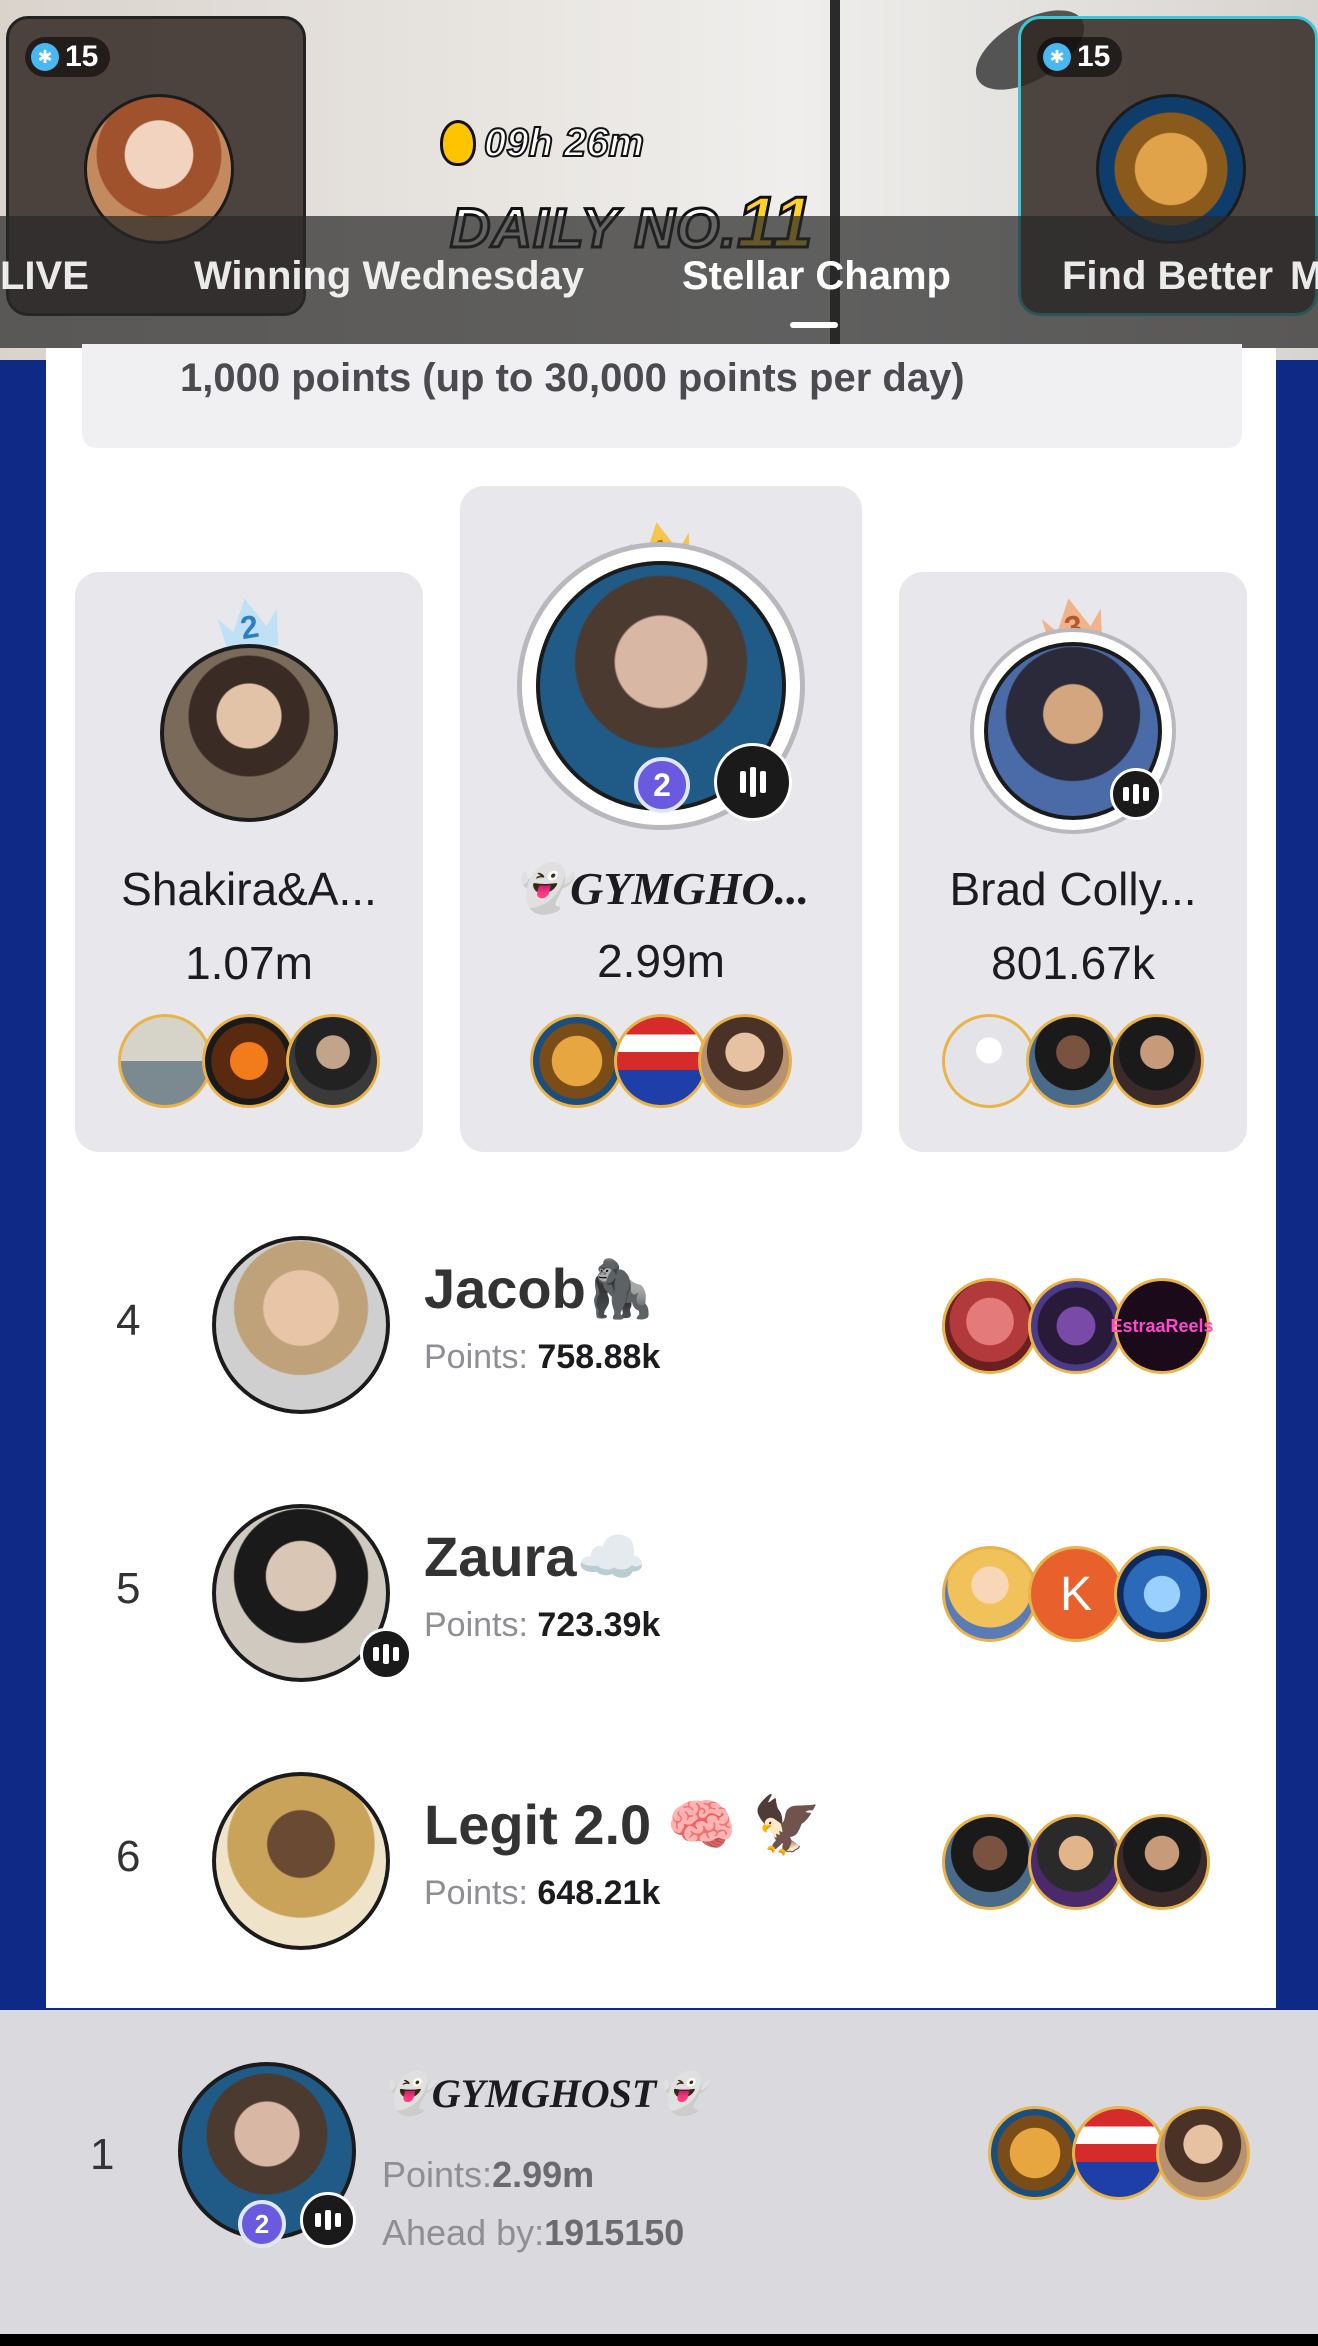  I want to click on tab-find-better: Find Better, so click(1167, 276).